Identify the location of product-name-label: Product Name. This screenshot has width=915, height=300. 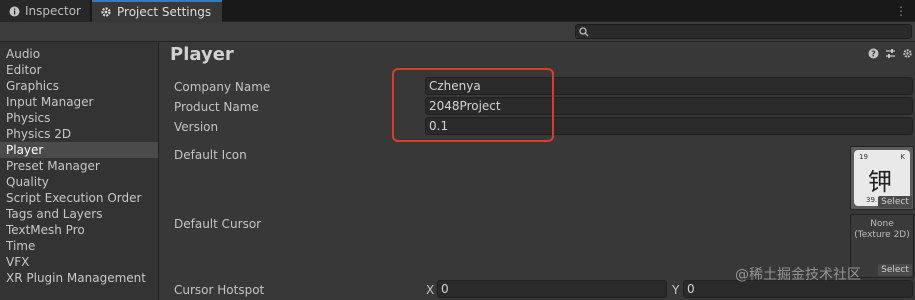
(216, 107).